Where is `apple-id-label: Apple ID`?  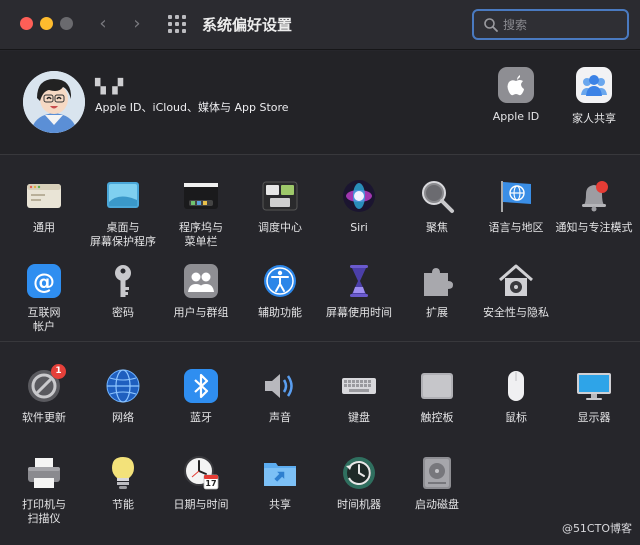
apple-id-label: Apple ID is located at coordinates (516, 116).